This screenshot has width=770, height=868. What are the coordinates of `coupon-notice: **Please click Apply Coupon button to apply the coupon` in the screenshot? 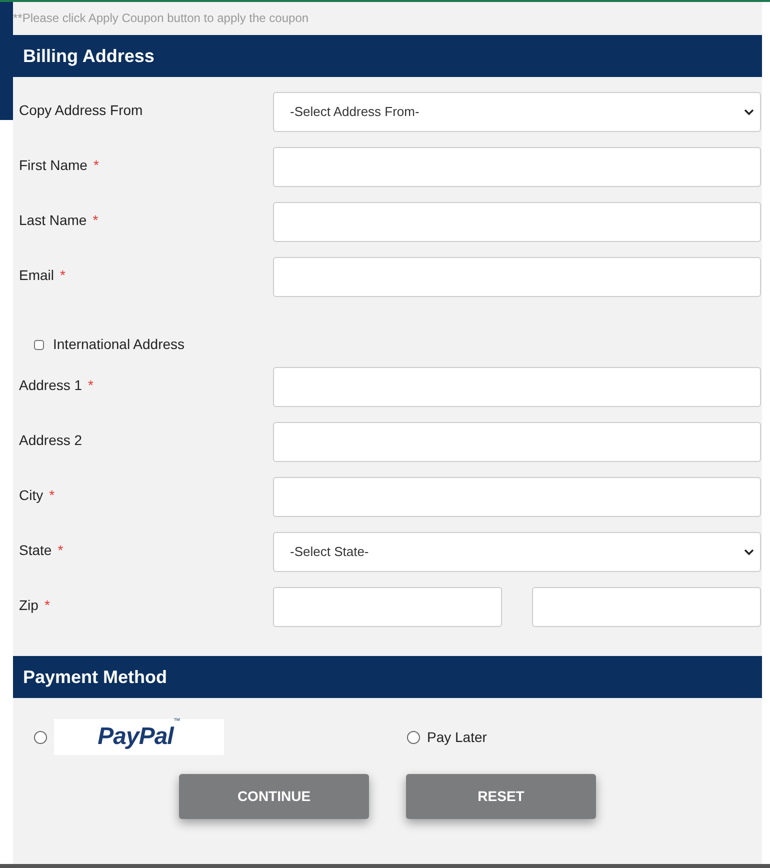 It's located at (161, 18).